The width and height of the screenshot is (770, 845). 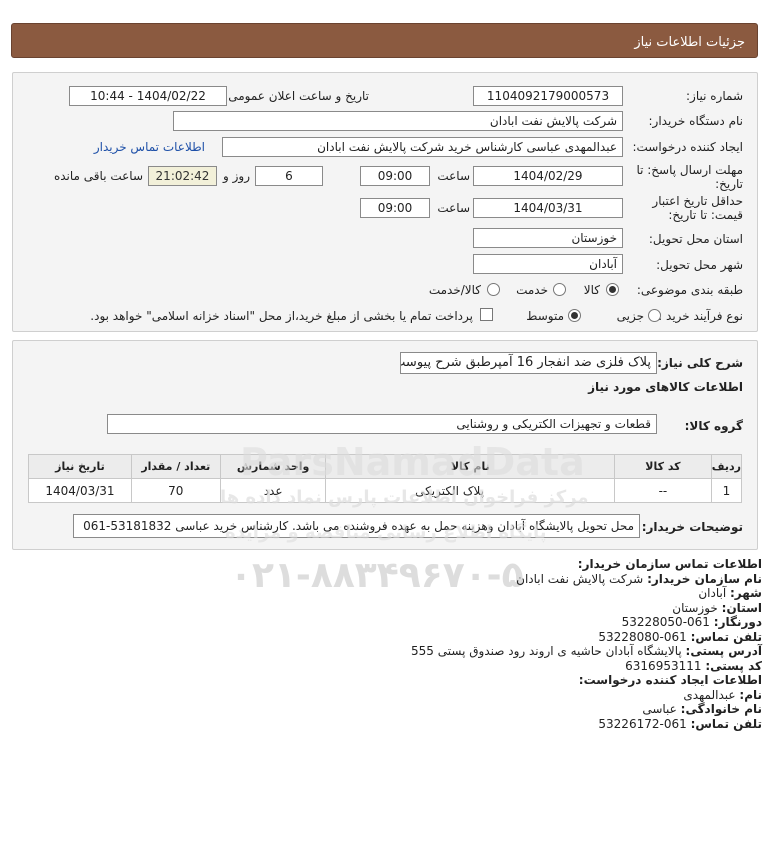 What do you see at coordinates (175, 490) in the screenshot?
I see `cell-quantity: 70` at bounding box center [175, 490].